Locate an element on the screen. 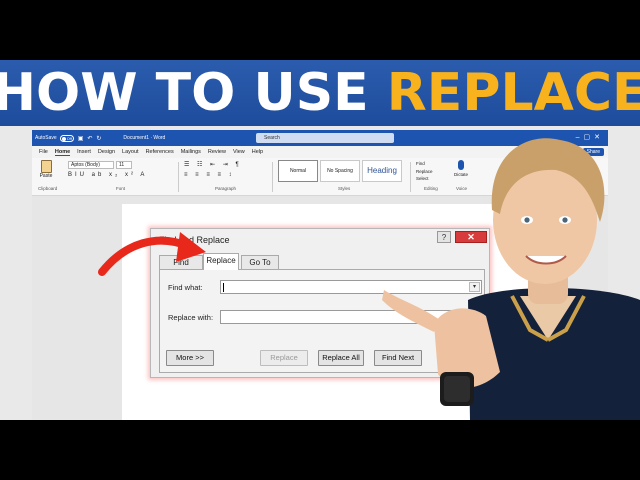 The image size is (640, 480). text-caret is located at coordinates (223, 287).